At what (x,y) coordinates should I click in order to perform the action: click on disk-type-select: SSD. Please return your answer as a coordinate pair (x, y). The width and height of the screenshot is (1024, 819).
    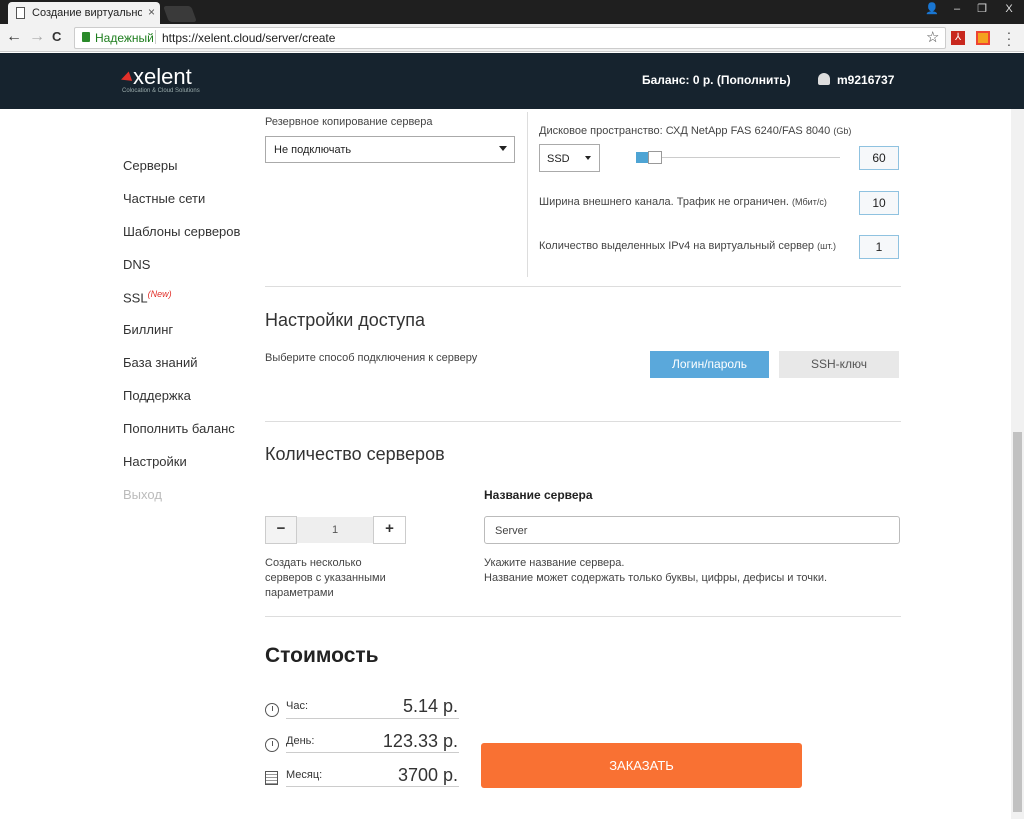
    Looking at the image, I should click on (569, 158).